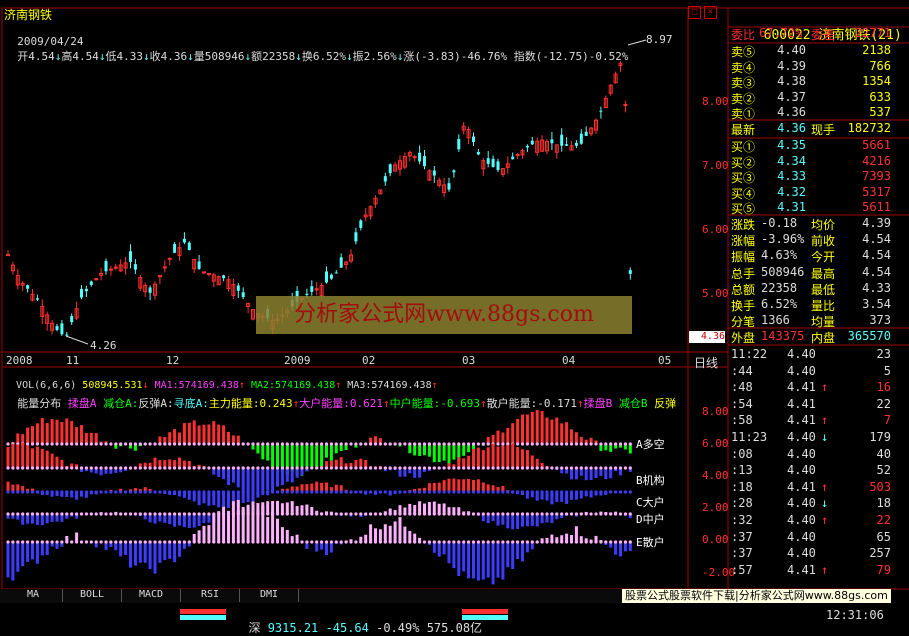  What do you see at coordinates (715, 229) in the screenshot?
I see `price-axis-label: 6.00` at bounding box center [715, 229].